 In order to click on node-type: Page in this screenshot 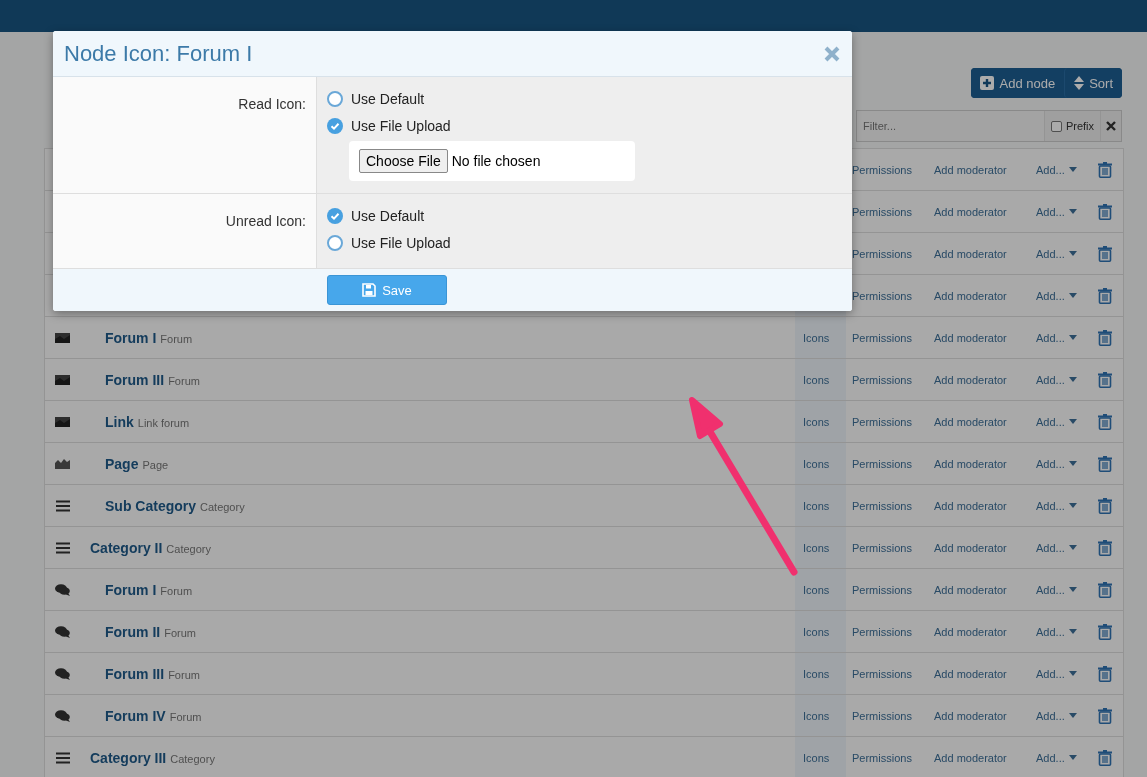, I will do `click(155, 464)`.